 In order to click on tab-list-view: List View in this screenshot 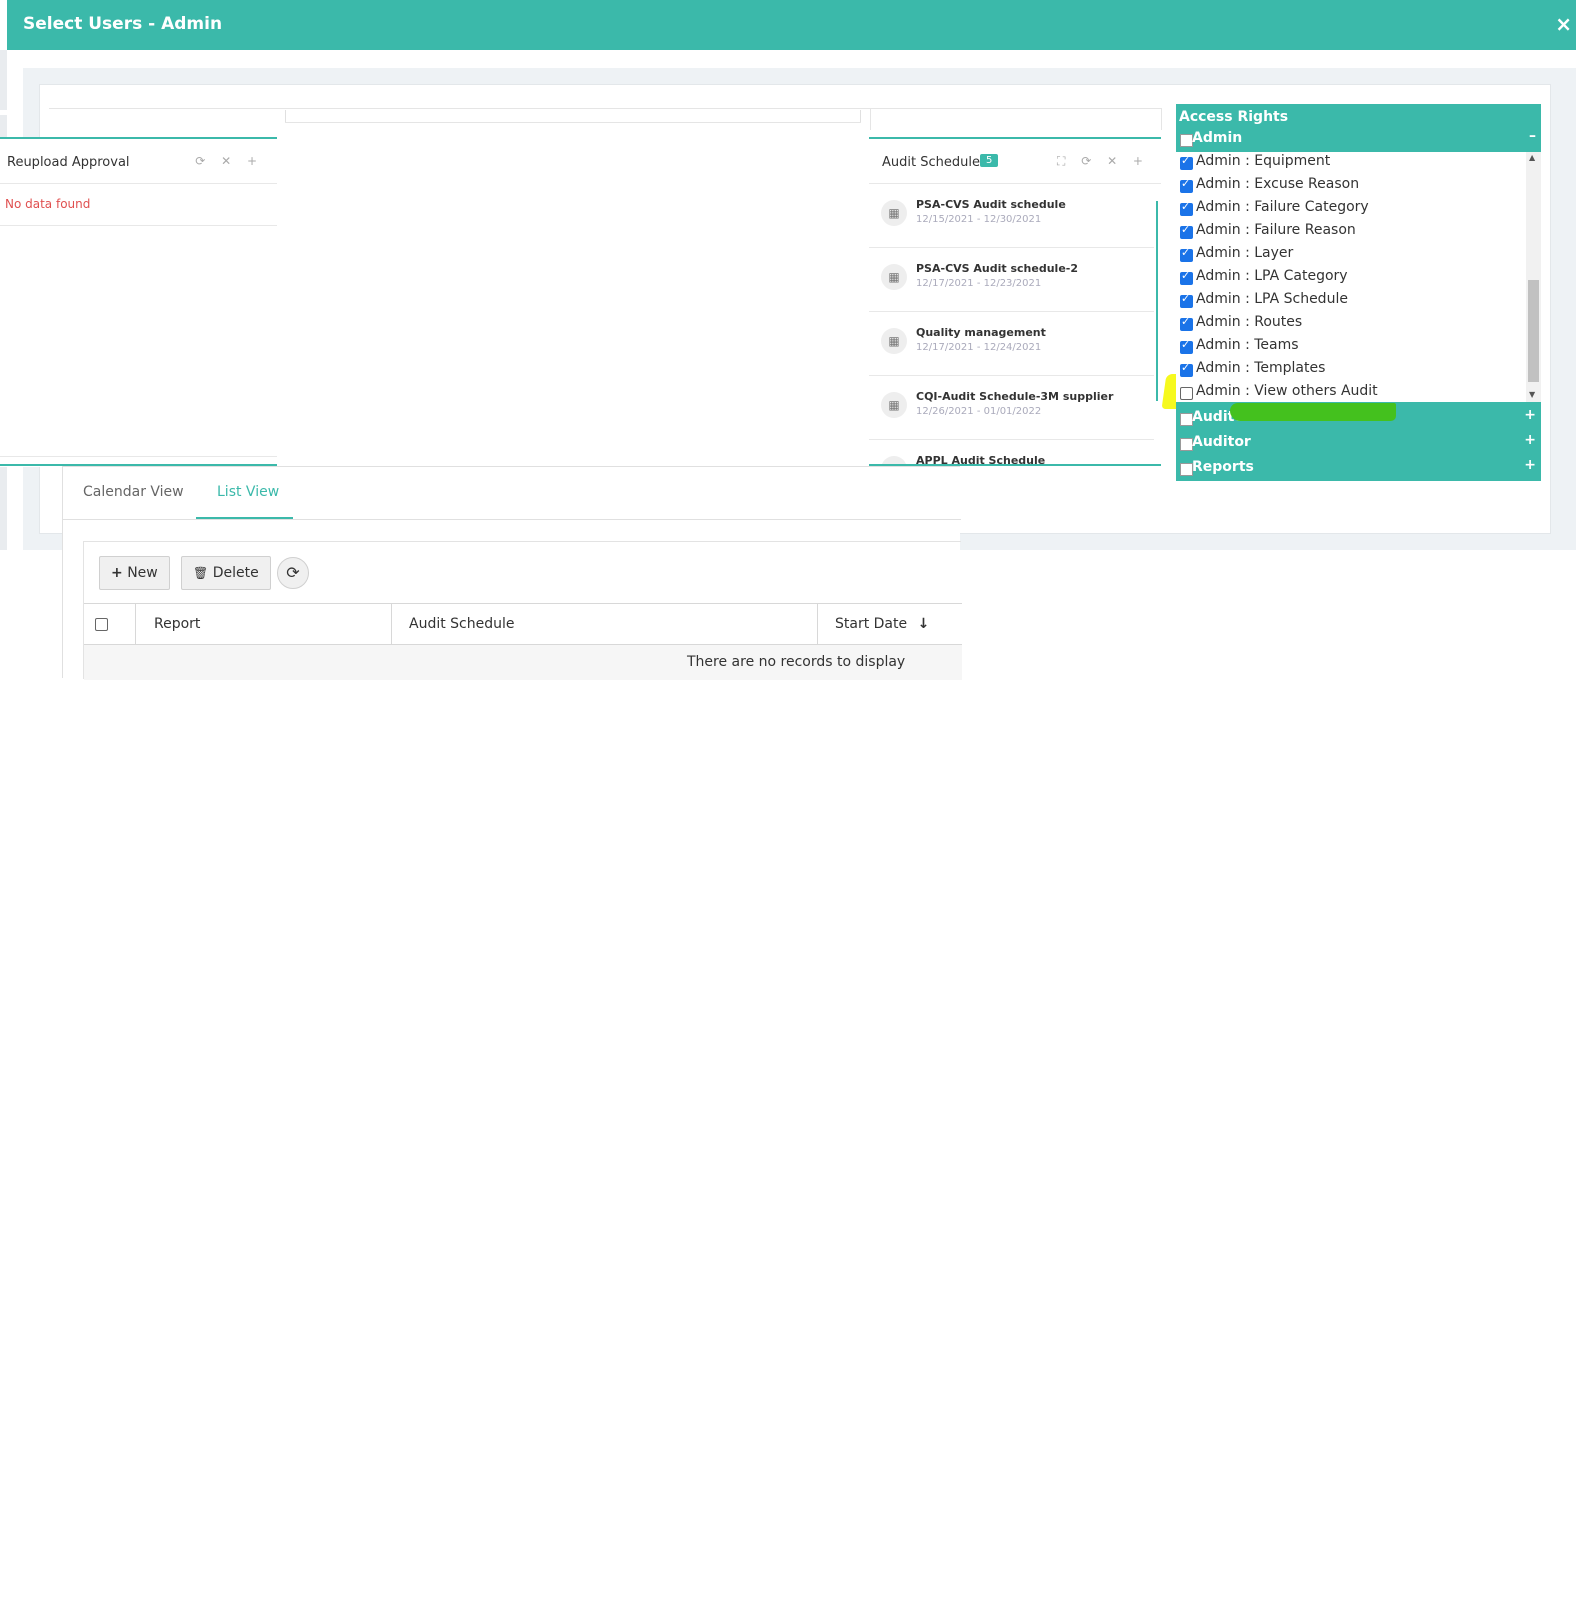, I will do `click(248, 492)`.